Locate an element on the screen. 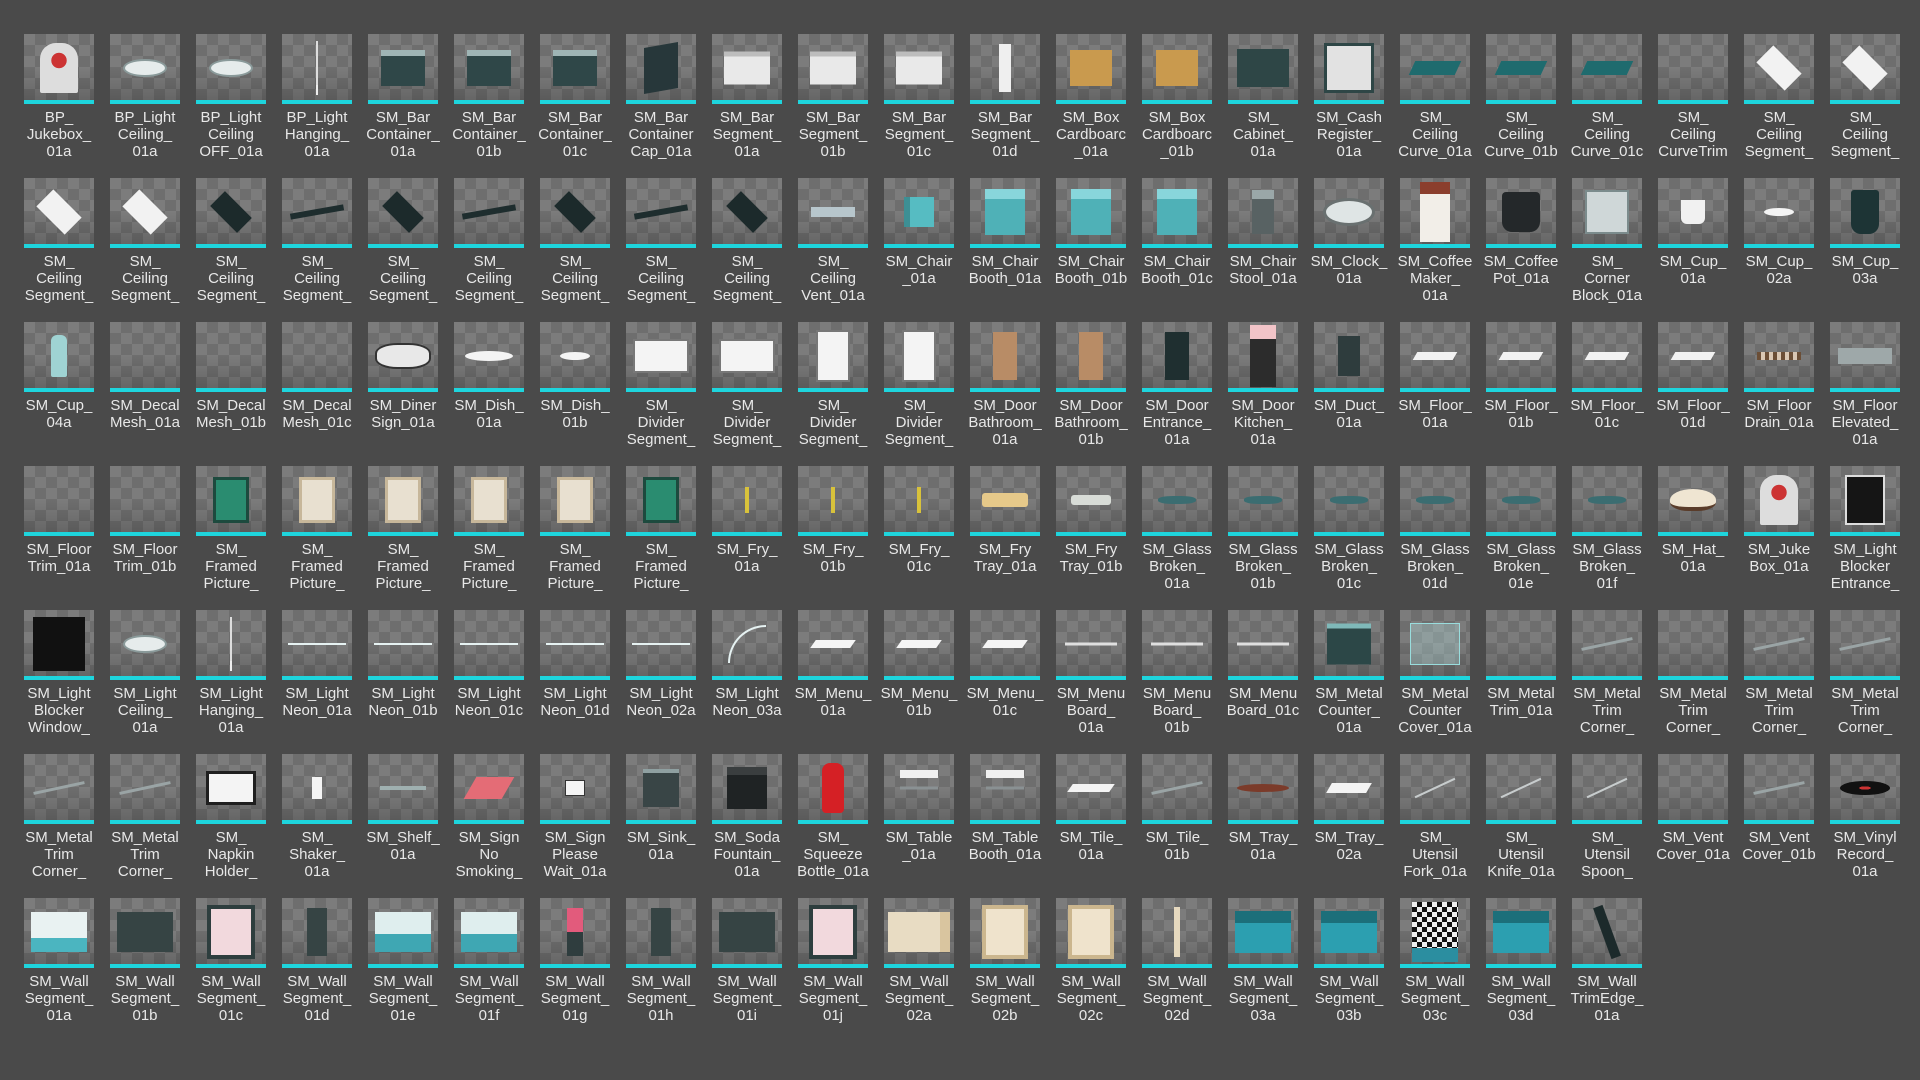  asset-tile: SM_Table _01a is located at coordinates (919, 826).